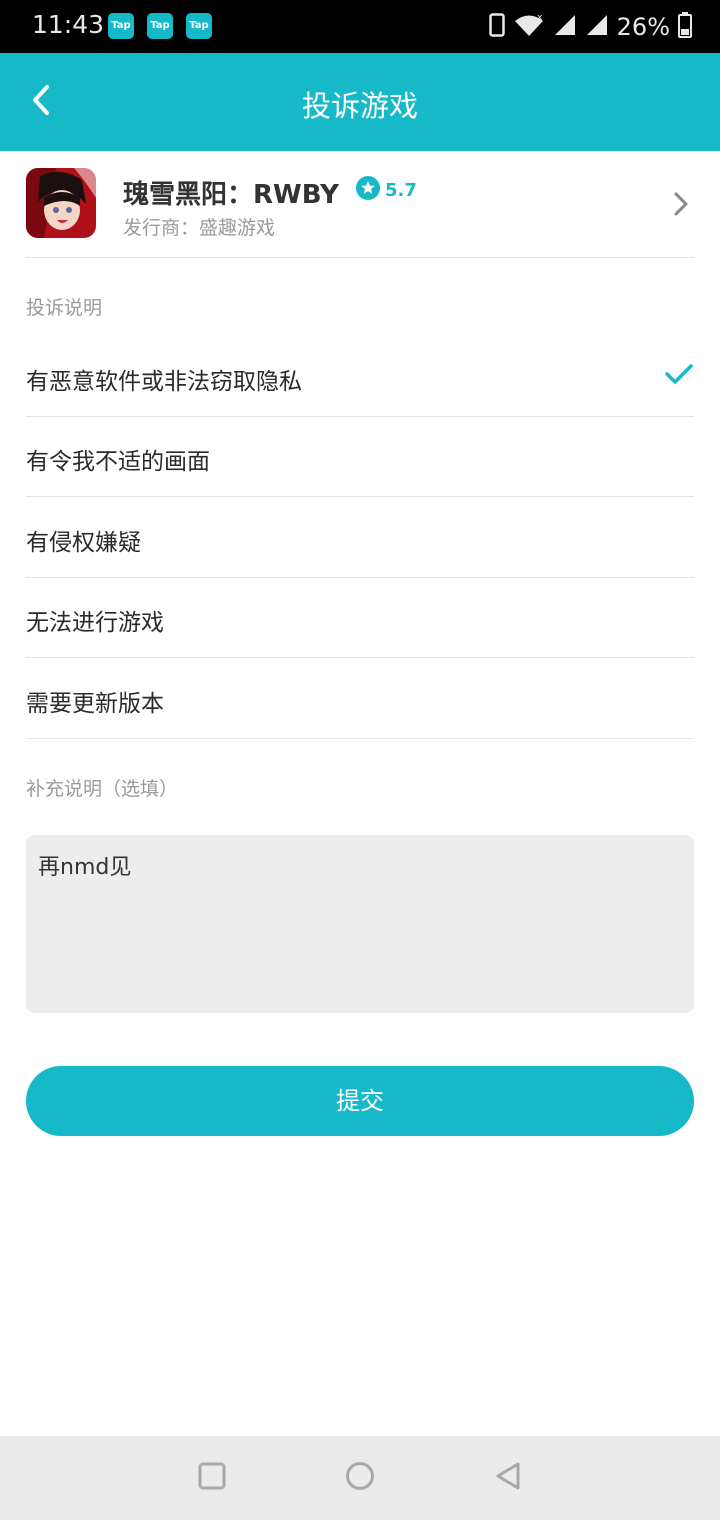 This screenshot has width=720, height=1520. I want to click on game-rating: 5.7, so click(386, 190).